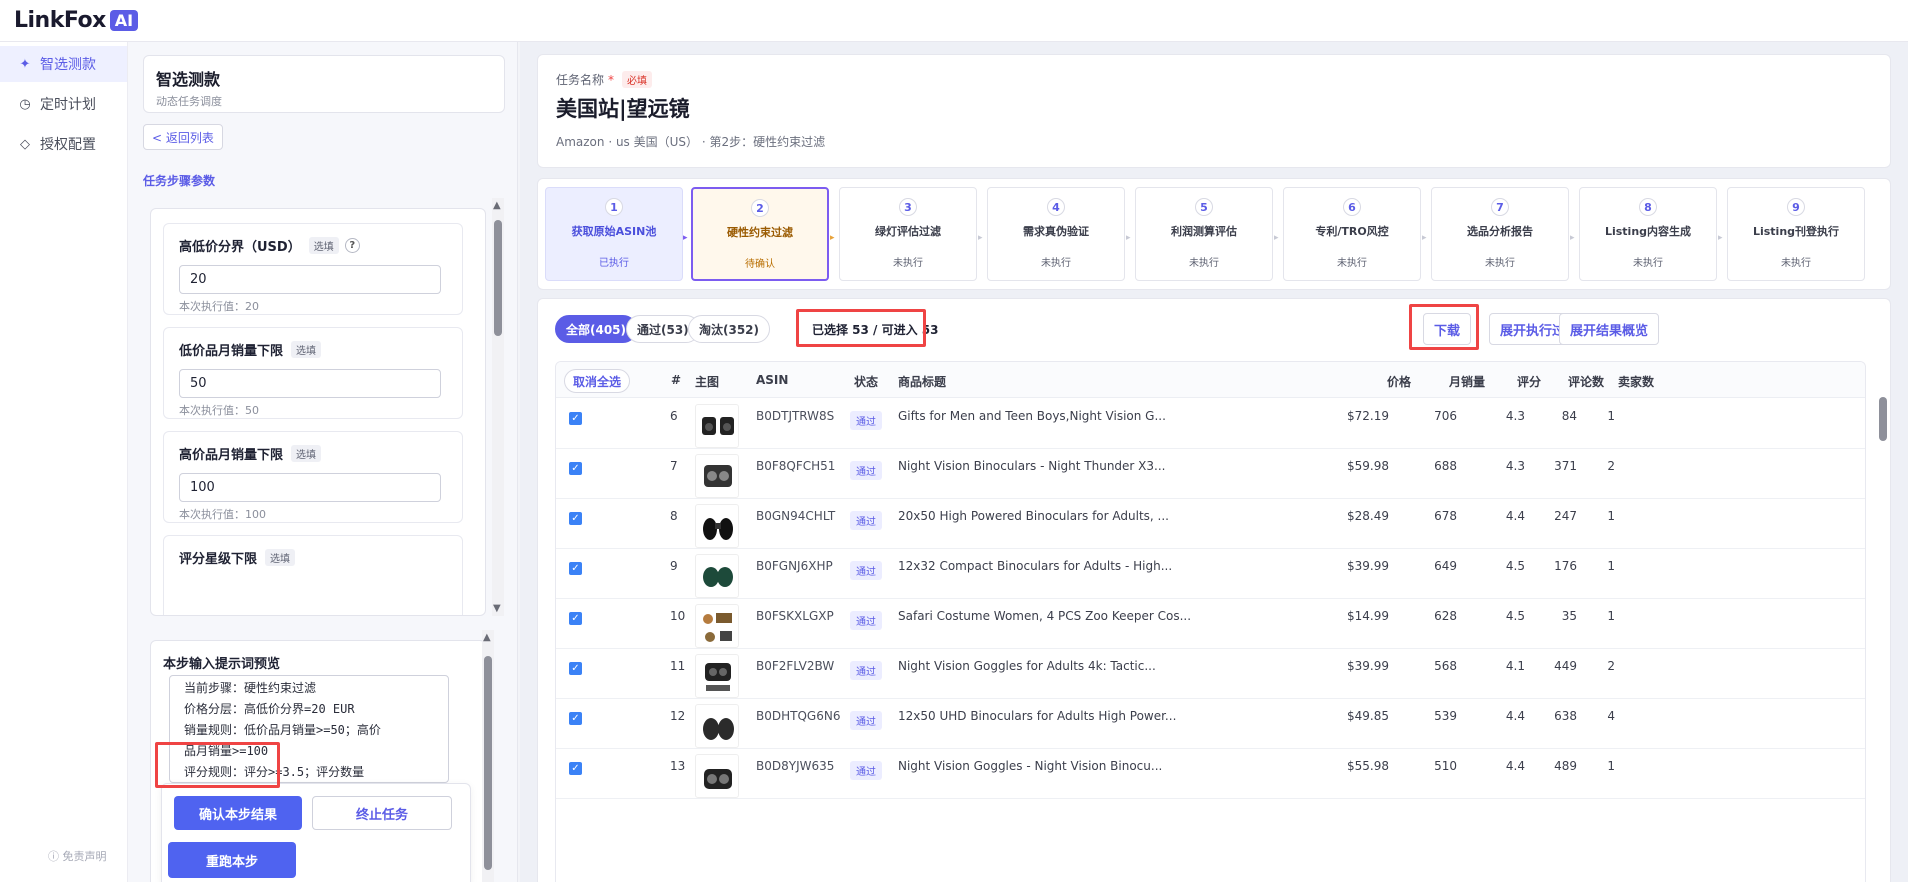 This screenshot has width=1908, height=882. Describe the element at coordinates (1611, 666) in the screenshot. I see `row-sellers: 2` at that location.